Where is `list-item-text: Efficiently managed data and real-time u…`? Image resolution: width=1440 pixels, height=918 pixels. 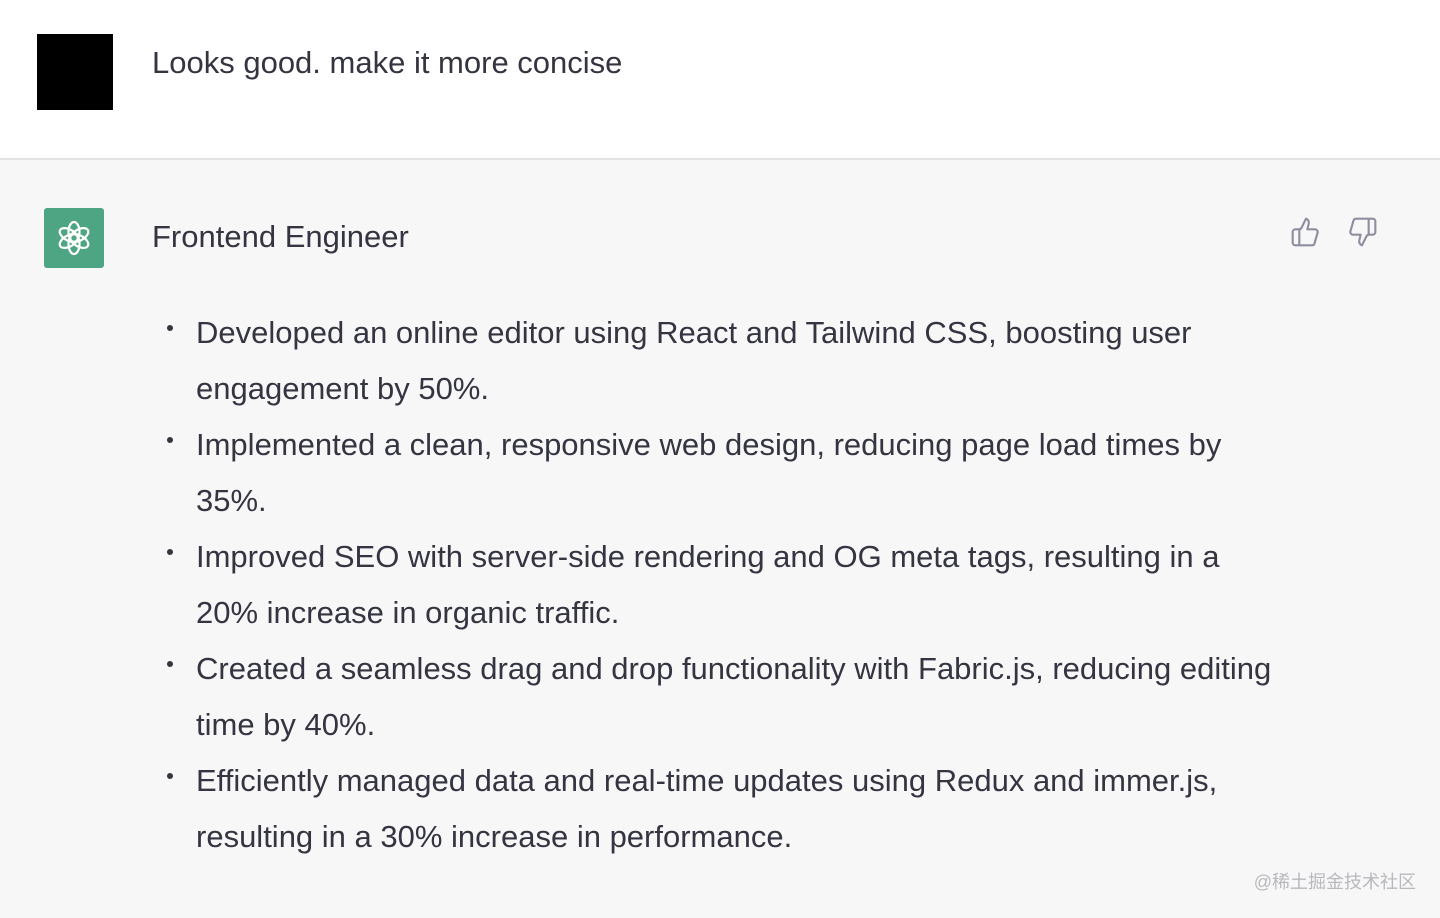
list-item-text: Efficiently managed data and real-time u… is located at coordinates (707, 808).